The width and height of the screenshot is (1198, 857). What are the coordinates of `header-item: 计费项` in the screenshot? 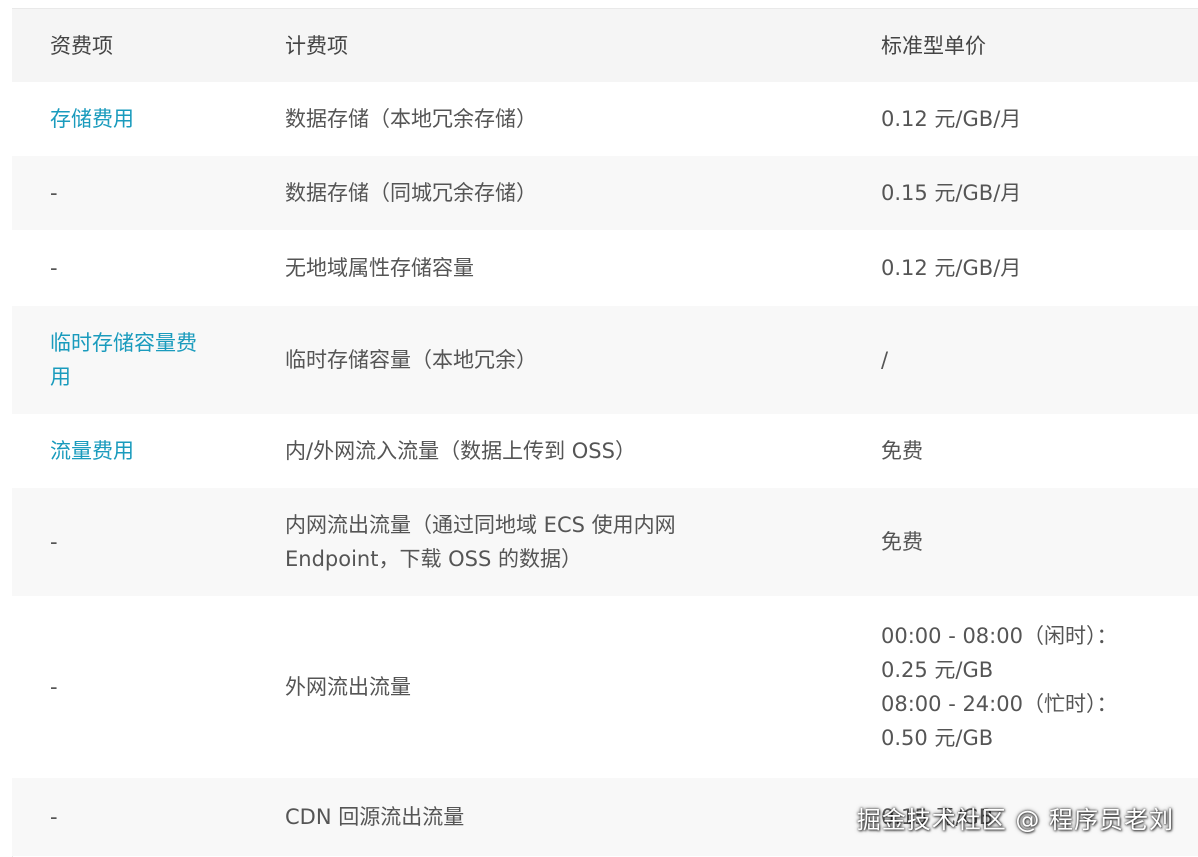 It's located at (316, 45).